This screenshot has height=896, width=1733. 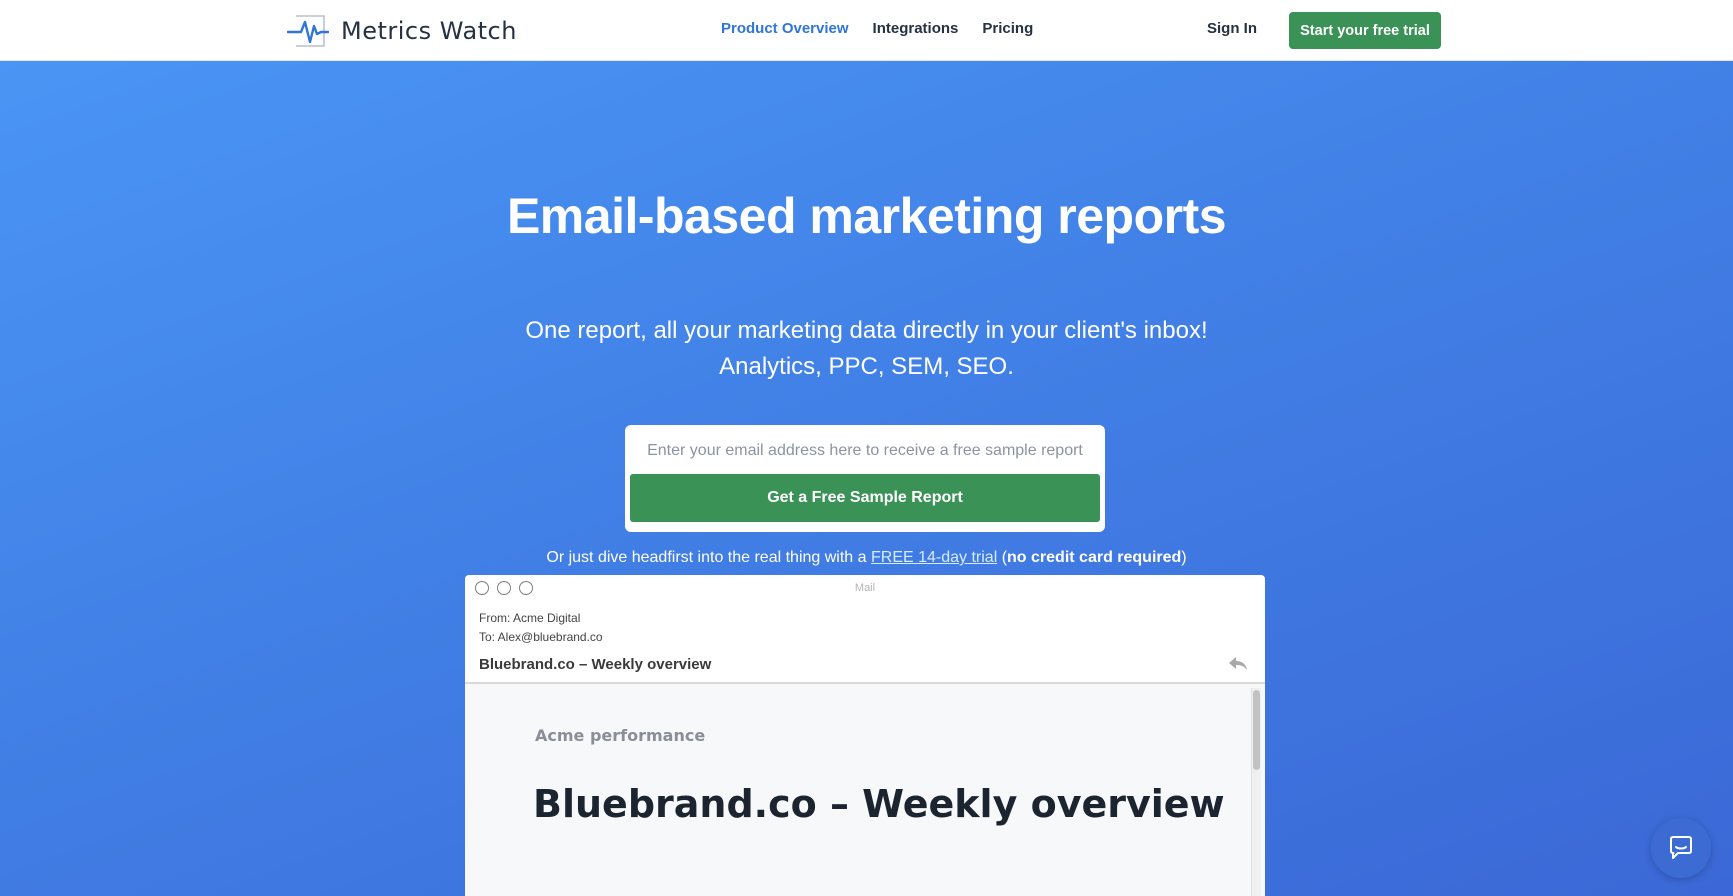 What do you see at coordinates (866, 366) in the screenshot?
I see `hero-subtitle-line-2: Analytics, PPC, SEM, SEO.` at bounding box center [866, 366].